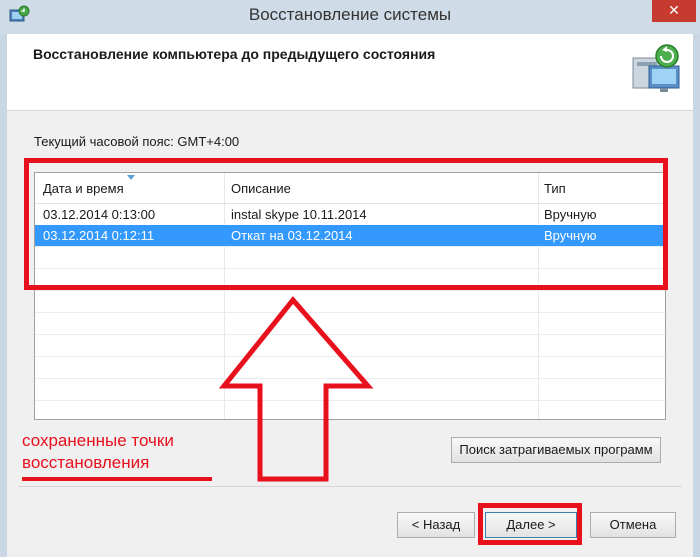 This screenshot has height=557, width=700. What do you see at coordinates (296, 389) in the screenshot?
I see `annotation-up-arrow-icon` at bounding box center [296, 389].